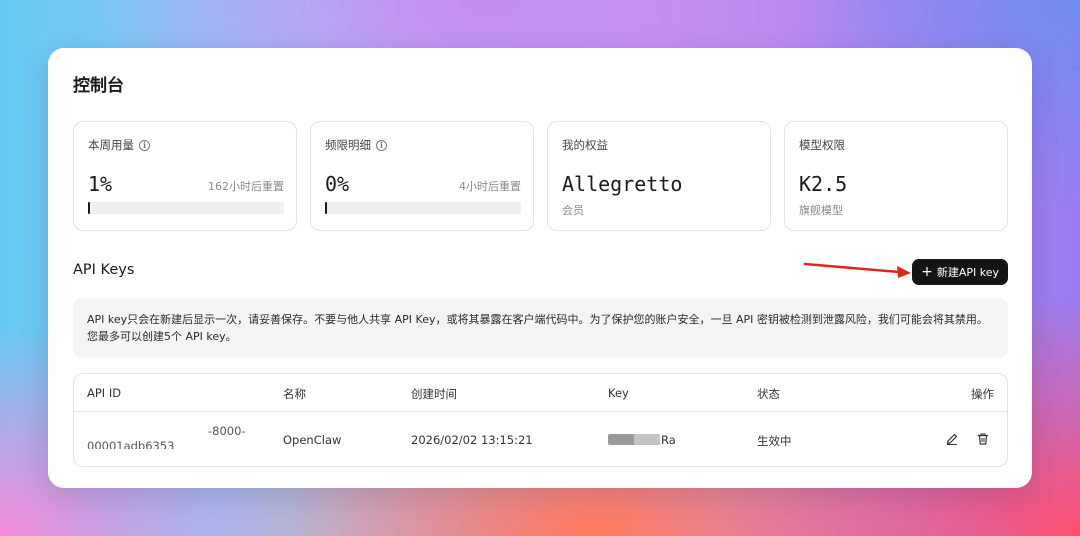  What do you see at coordinates (618, 393) in the screenshot?
I see `col-key: Key` at bounding box center [618, 393].